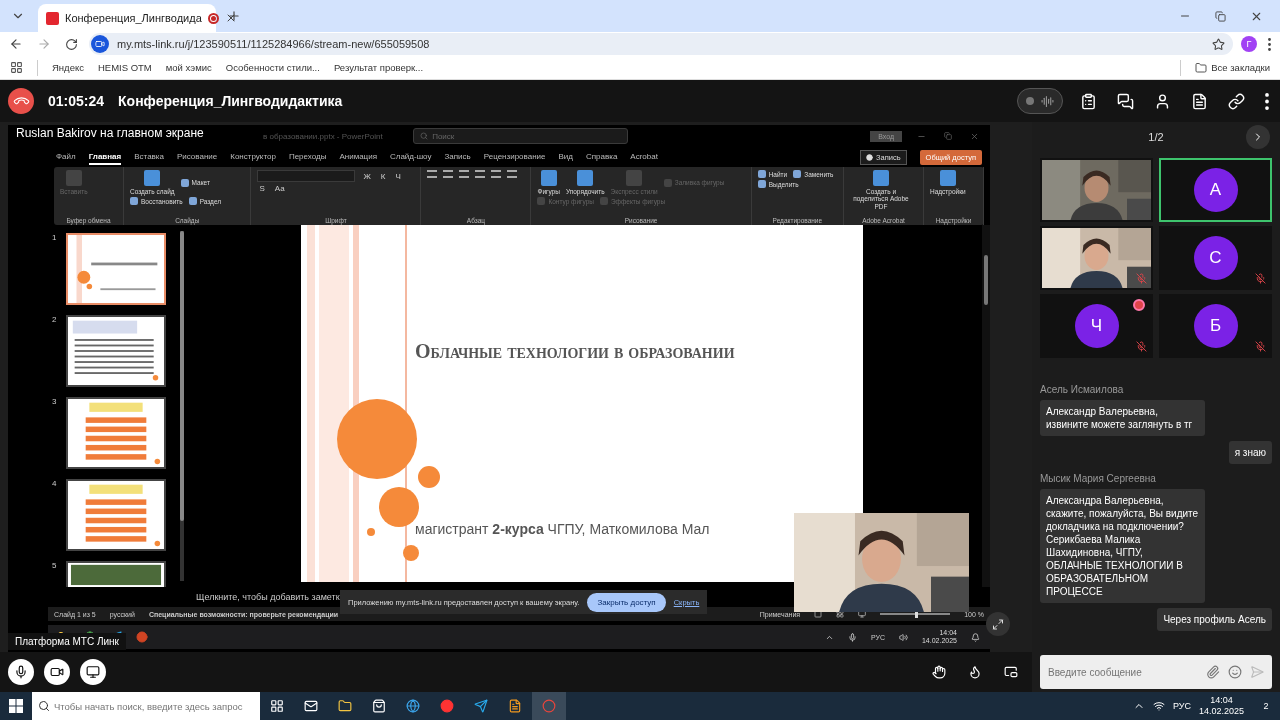  I want to click on star-icon, so click(1218, 44).